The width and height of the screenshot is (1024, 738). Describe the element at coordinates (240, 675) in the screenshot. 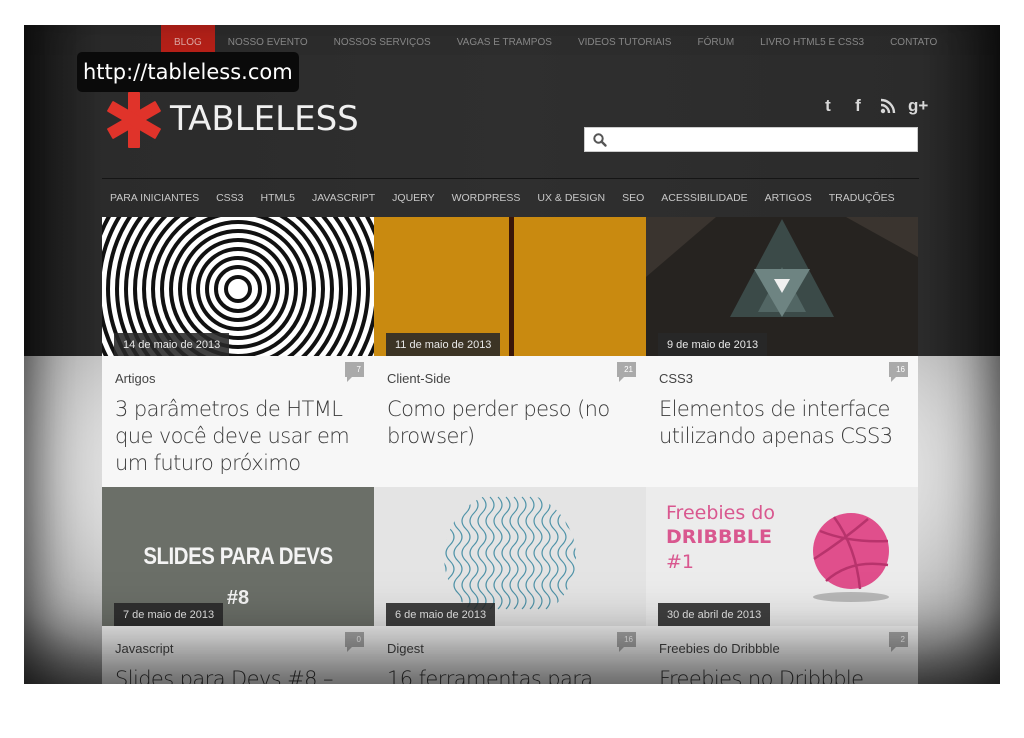

I see `post-title: Slides para Devs #8 –` at that location.